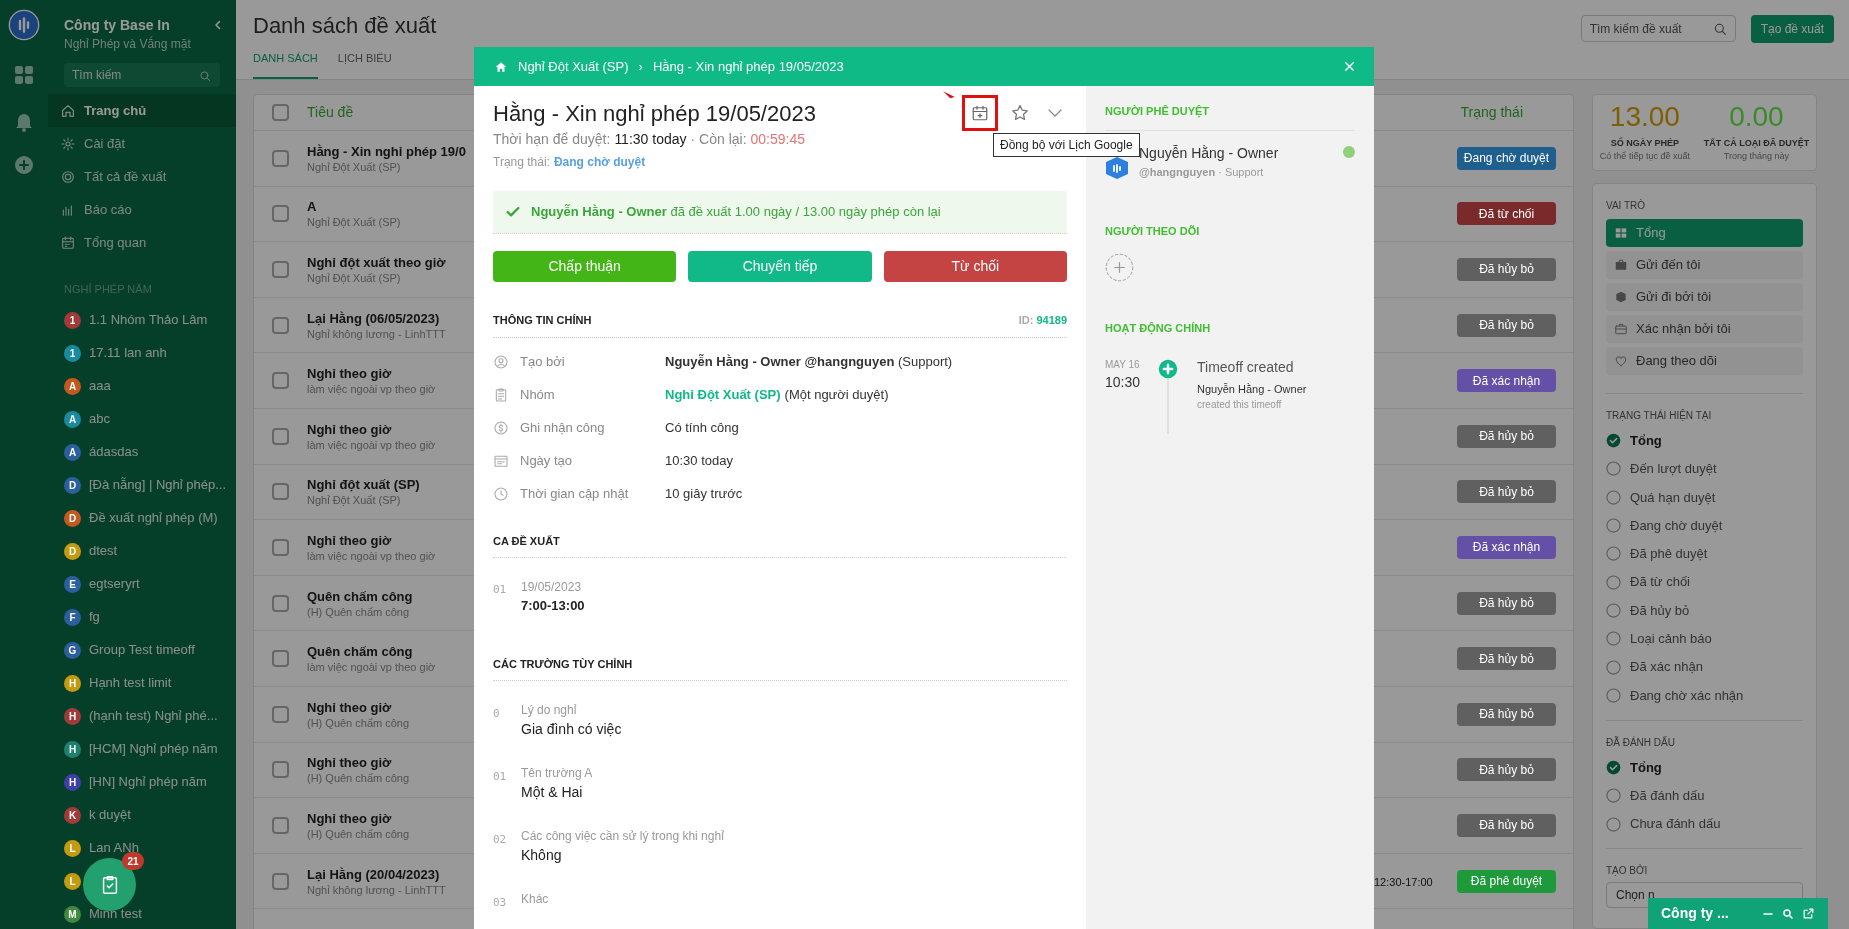 Image resolution: width=1849 pixels, height=929 pixels. What do you see at coordinates (142, 242) in the screenshot?
I see `nav-item: Tổng quan` at bounding box center [142, 242].